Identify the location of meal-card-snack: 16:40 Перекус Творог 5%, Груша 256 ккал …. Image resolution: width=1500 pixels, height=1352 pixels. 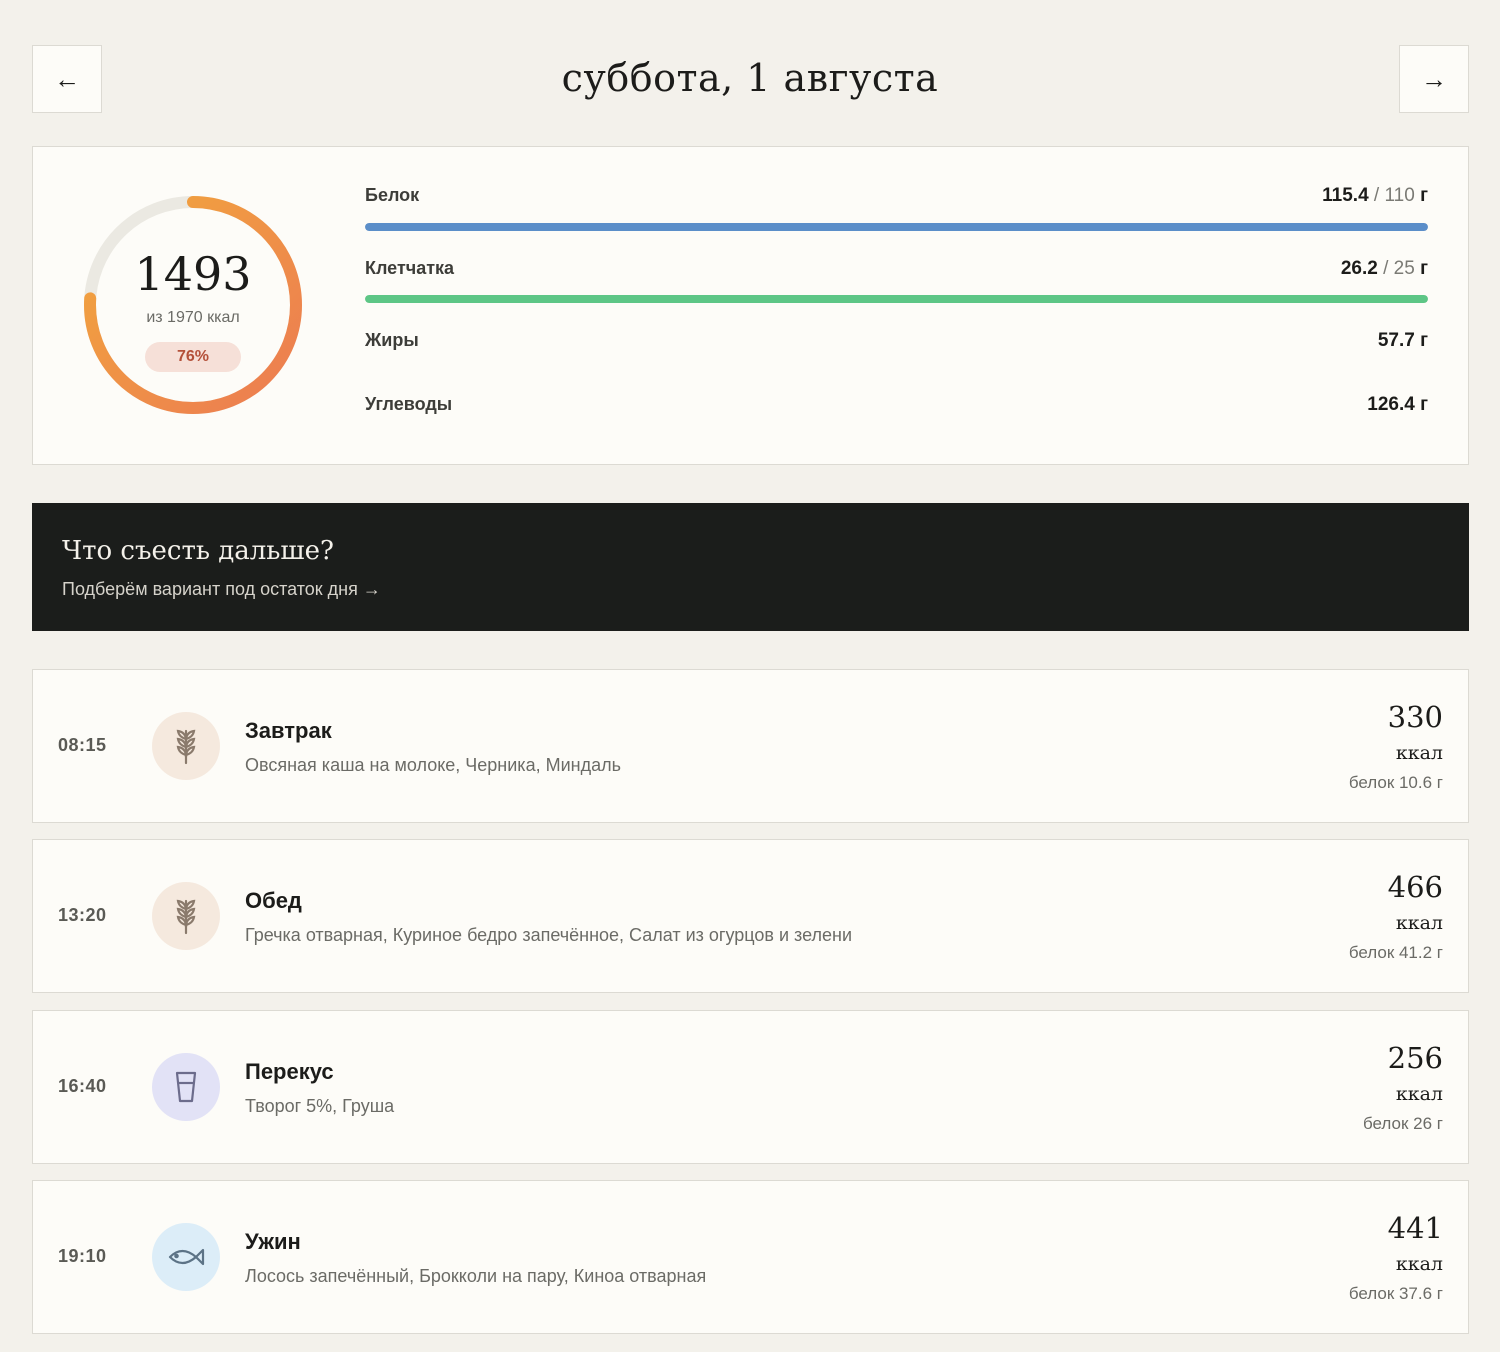
(750, 1087).